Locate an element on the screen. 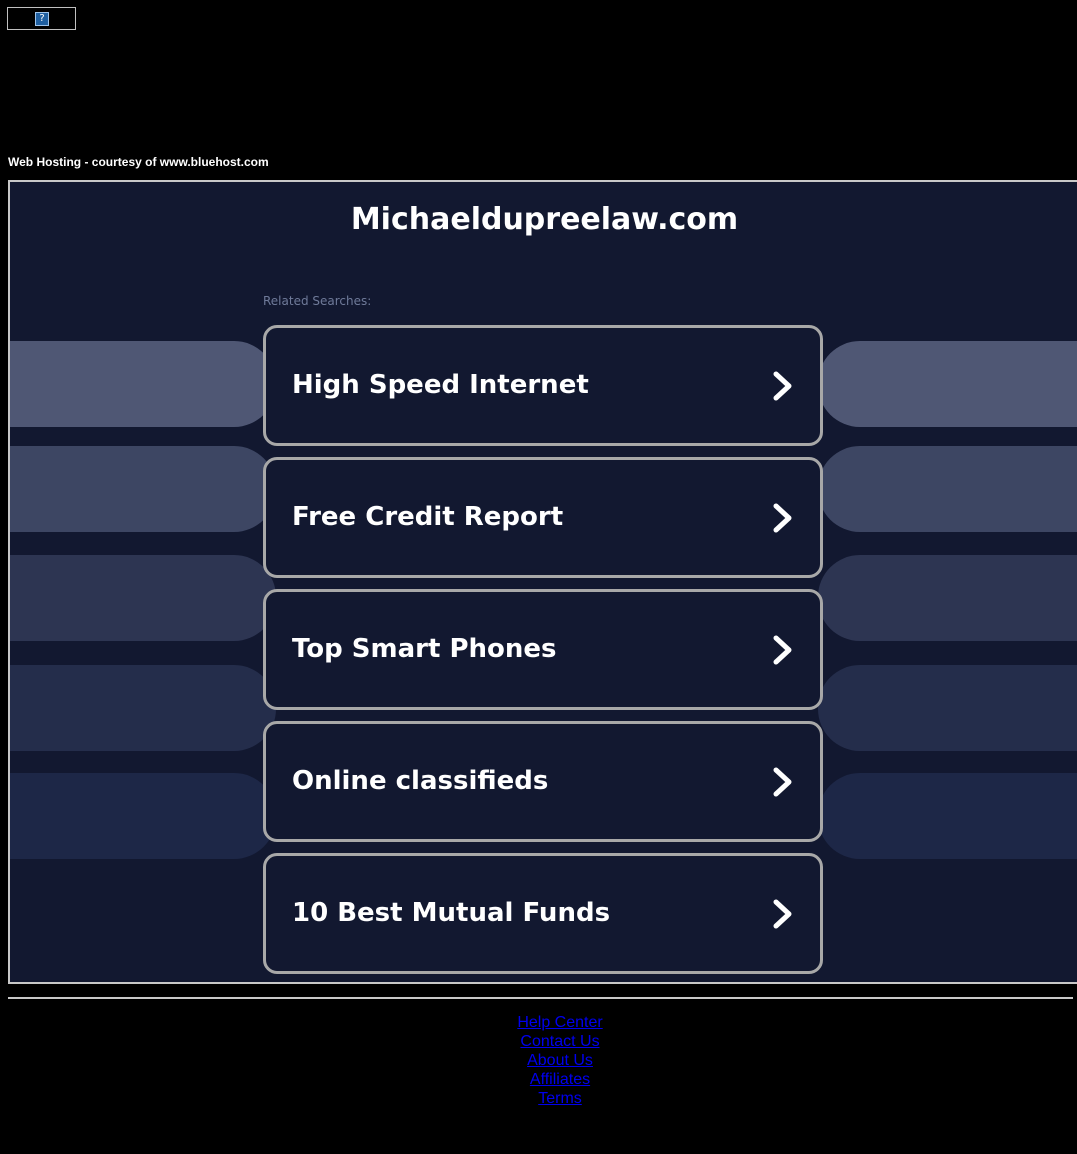  top-ad-placeholder: ? is located at coordinates (41, 18).